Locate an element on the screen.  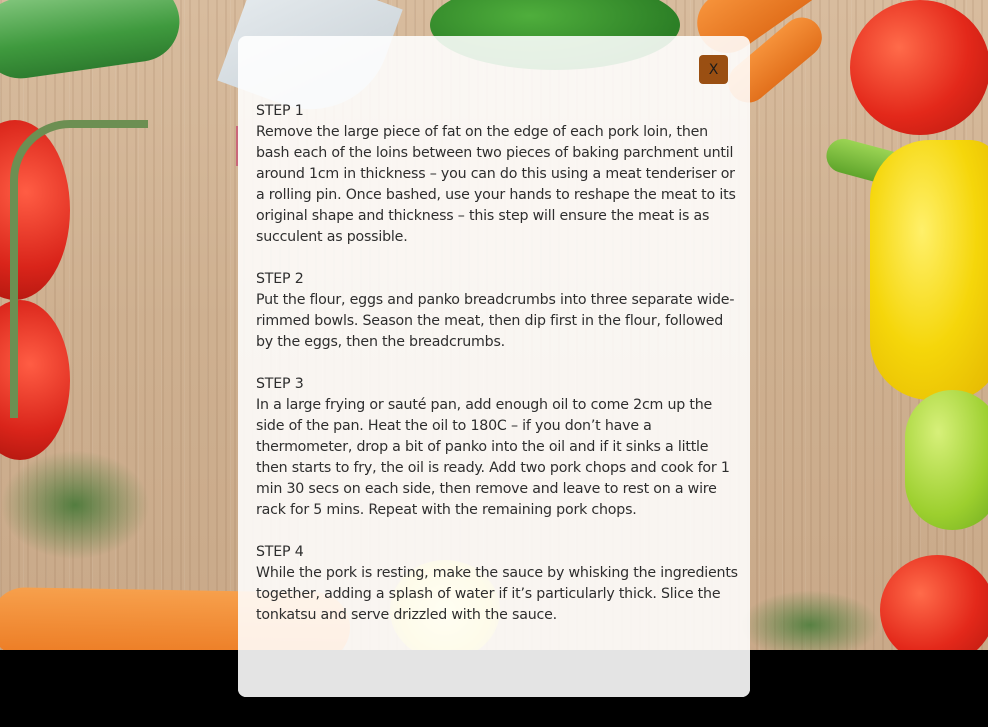
thyme-image is located at coordinates (75, 505).